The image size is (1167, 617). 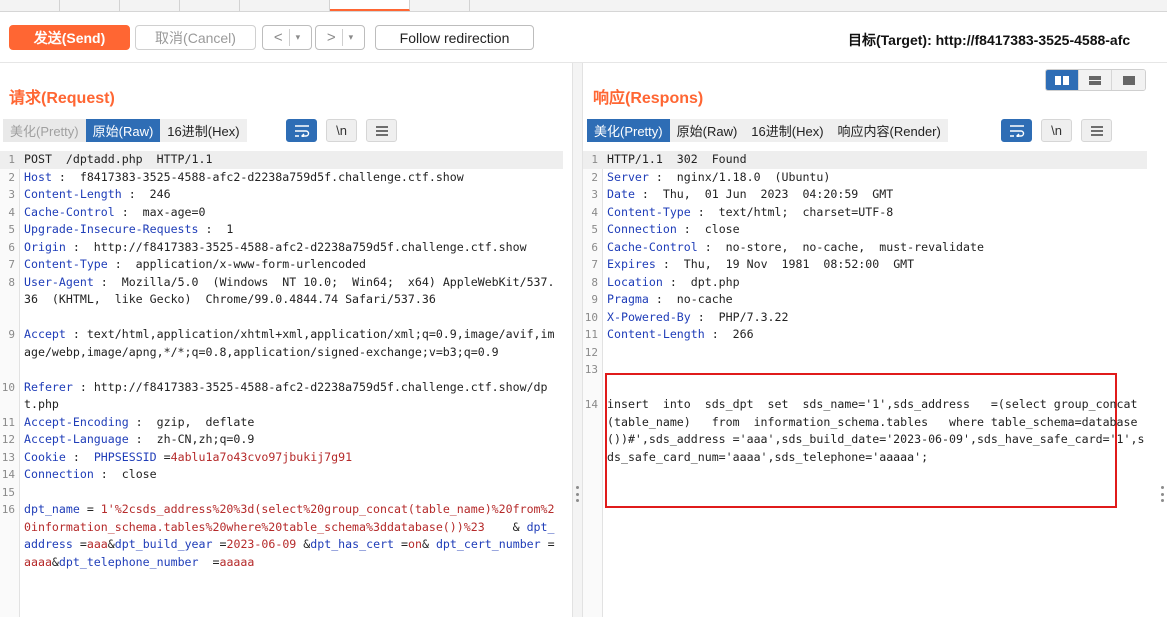 I want to click on request-view-tabs: 美化(Pretty) 原始(Raw) 16进制(Hex), so click(x=125, y=130).